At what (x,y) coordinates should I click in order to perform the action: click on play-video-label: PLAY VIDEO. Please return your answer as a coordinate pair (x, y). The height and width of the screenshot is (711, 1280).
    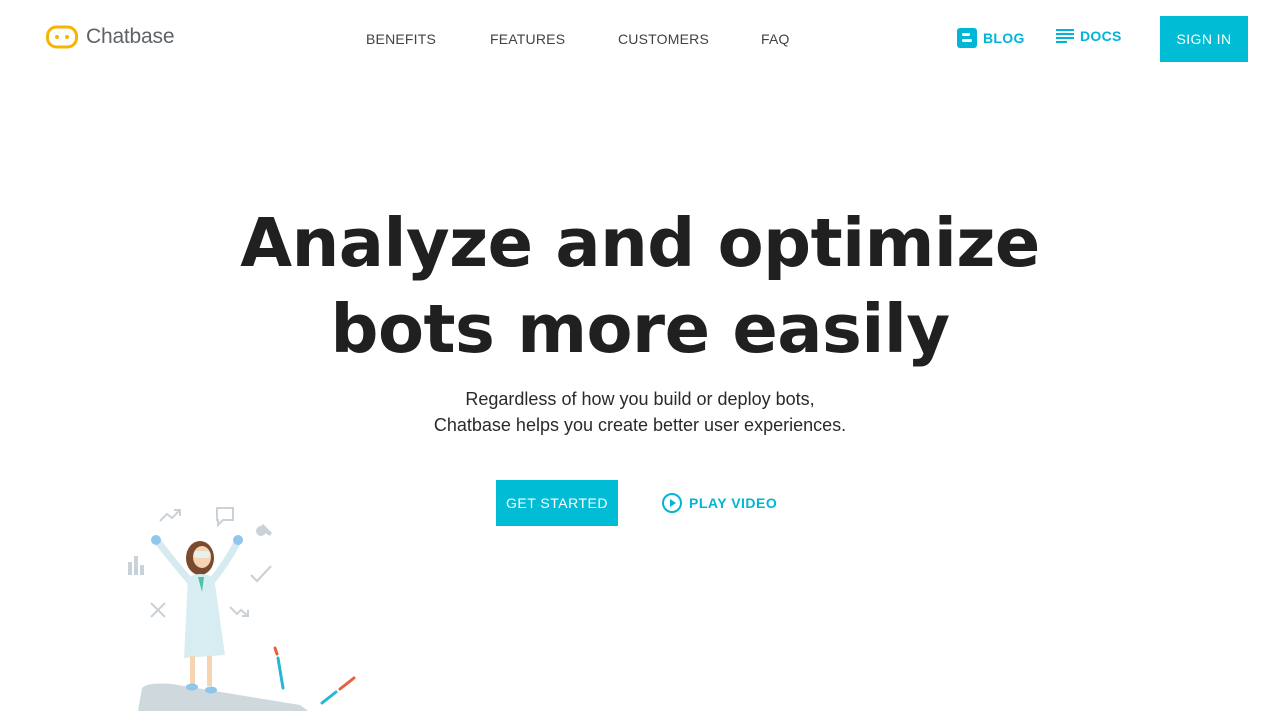
    Looking at the image, I should click on (733, 503).